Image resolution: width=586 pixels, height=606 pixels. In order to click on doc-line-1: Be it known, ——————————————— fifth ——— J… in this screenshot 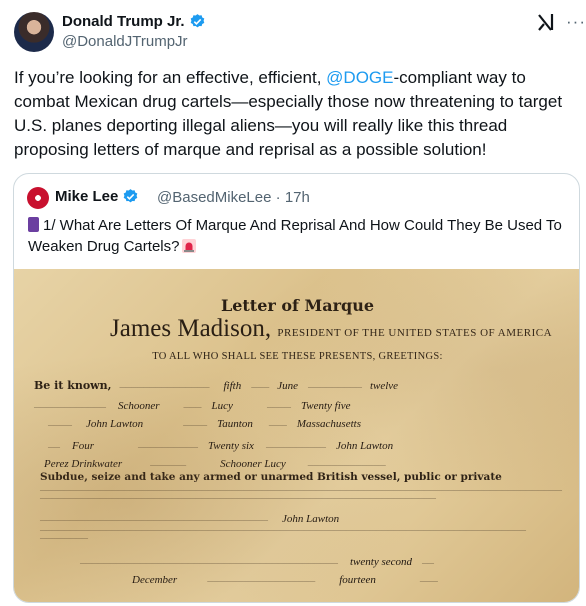, I will do `click(216, 385)`.